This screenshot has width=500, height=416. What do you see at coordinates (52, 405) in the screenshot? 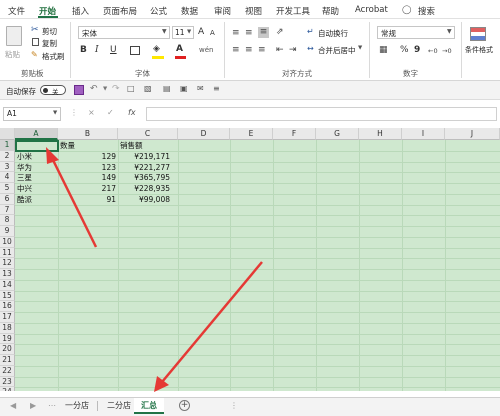
I see `more-sheets-icon: ⋯` at bounding box center [52, 405].